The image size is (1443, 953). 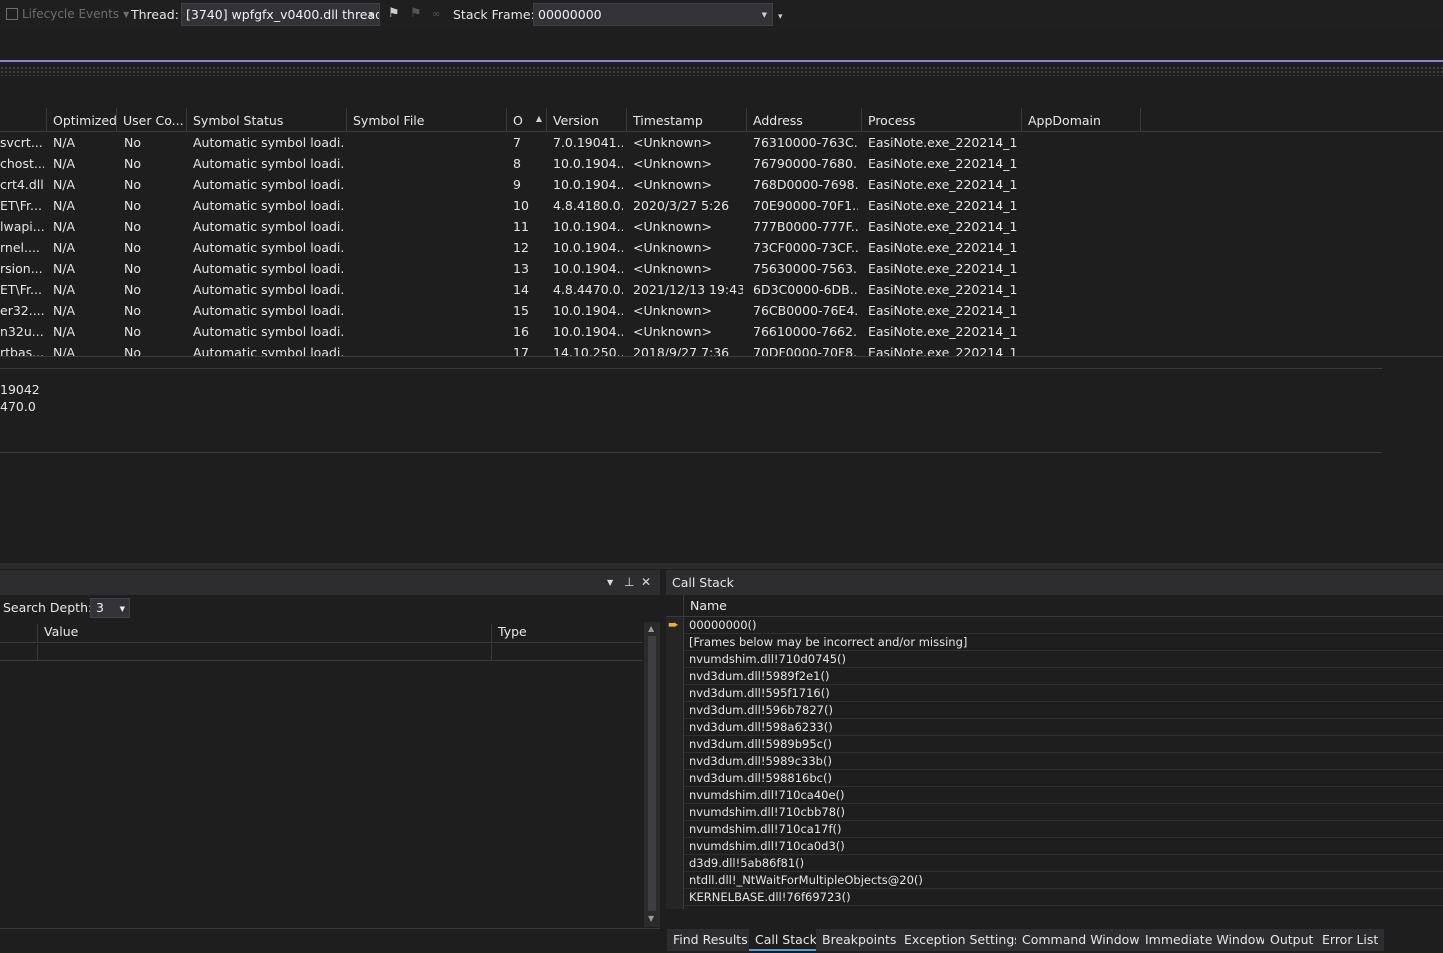 I want to click on call-stack-frame-row: nvumdshim.dll!710ca17f(), so click(x=1063, y=829).